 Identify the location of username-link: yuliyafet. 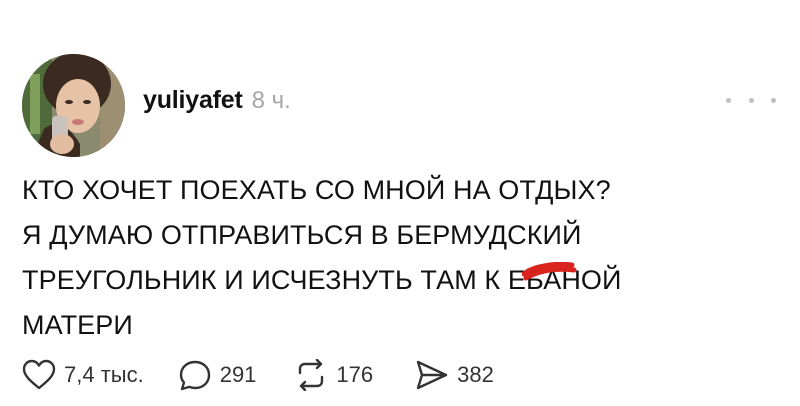
(193, 100).